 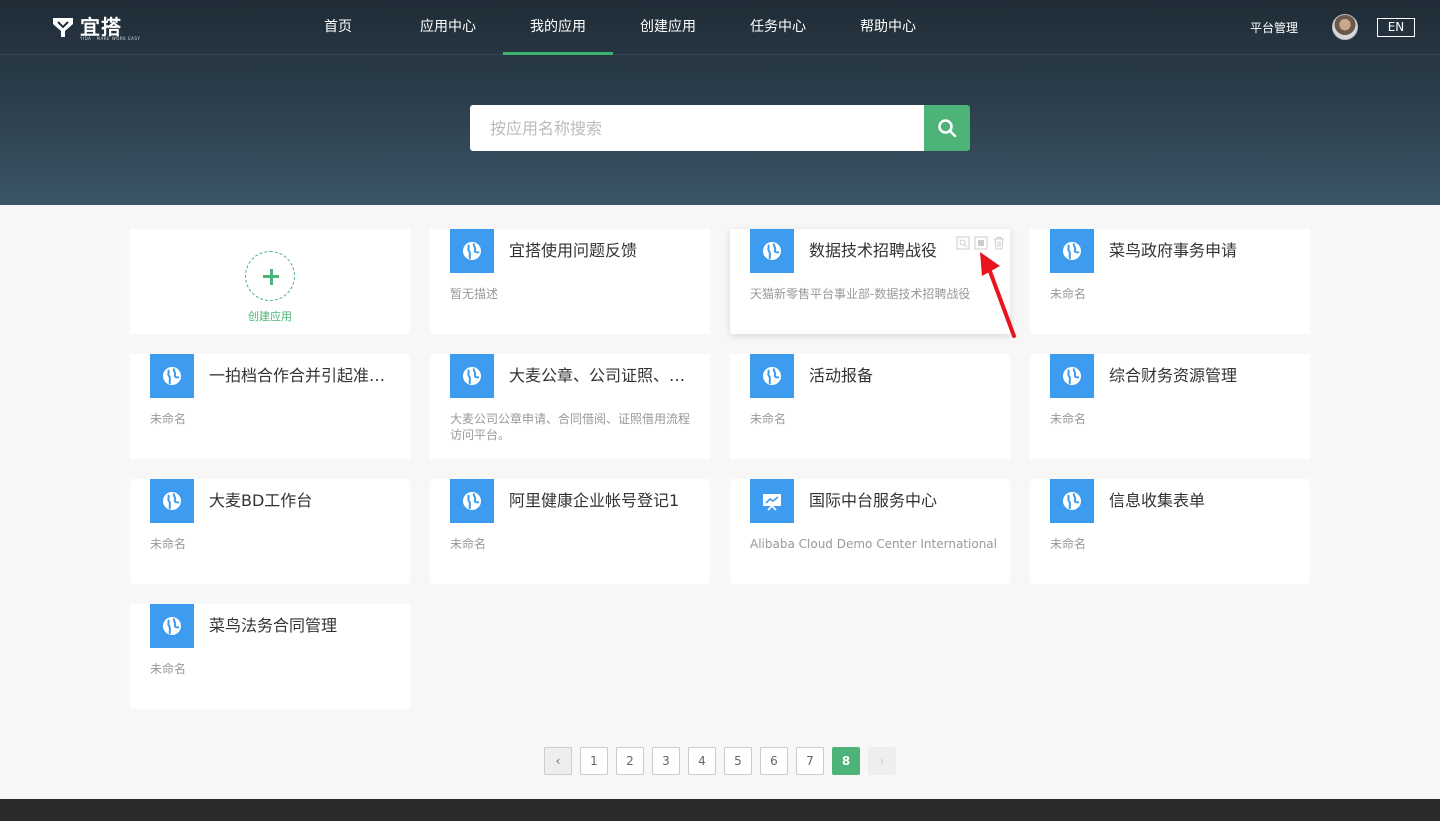 I want to click on nav-item-5: 帮助中心, so click(x=888, y=27).